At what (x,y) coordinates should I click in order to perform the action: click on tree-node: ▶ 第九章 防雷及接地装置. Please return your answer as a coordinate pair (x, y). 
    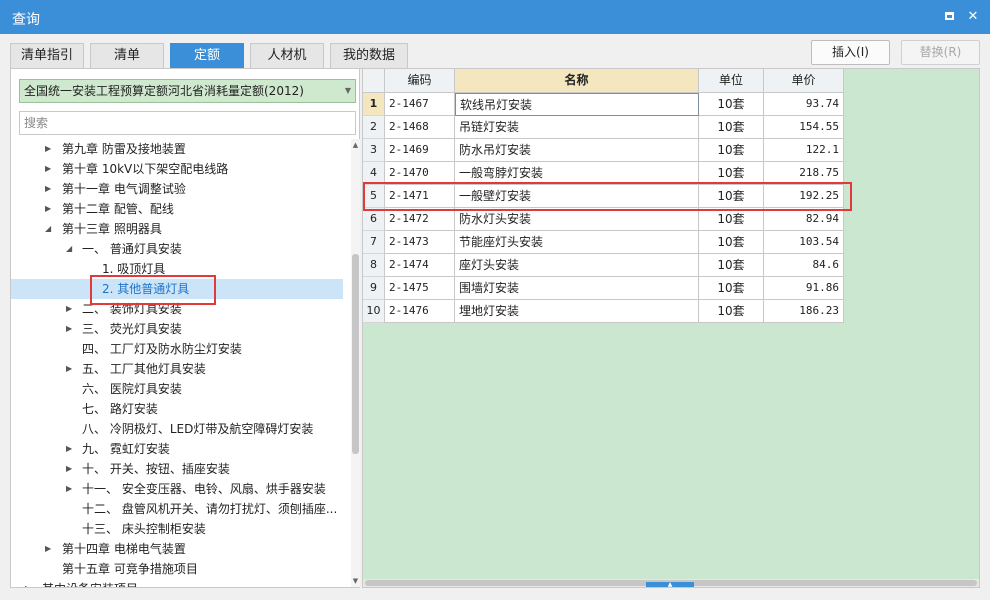
    Looking at the image, I should click on (177, 149).